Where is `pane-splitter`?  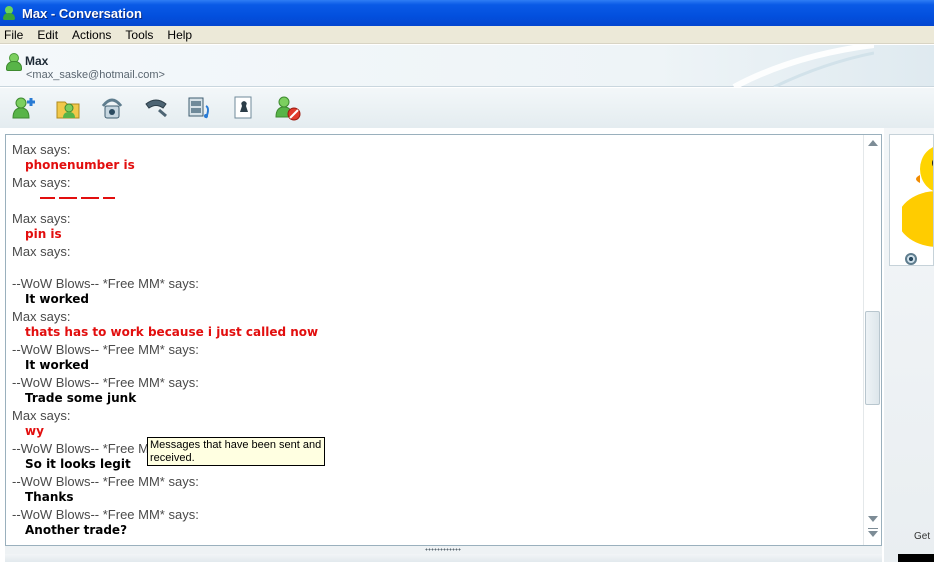
pane-splitter is located at coordinates (443, 550).